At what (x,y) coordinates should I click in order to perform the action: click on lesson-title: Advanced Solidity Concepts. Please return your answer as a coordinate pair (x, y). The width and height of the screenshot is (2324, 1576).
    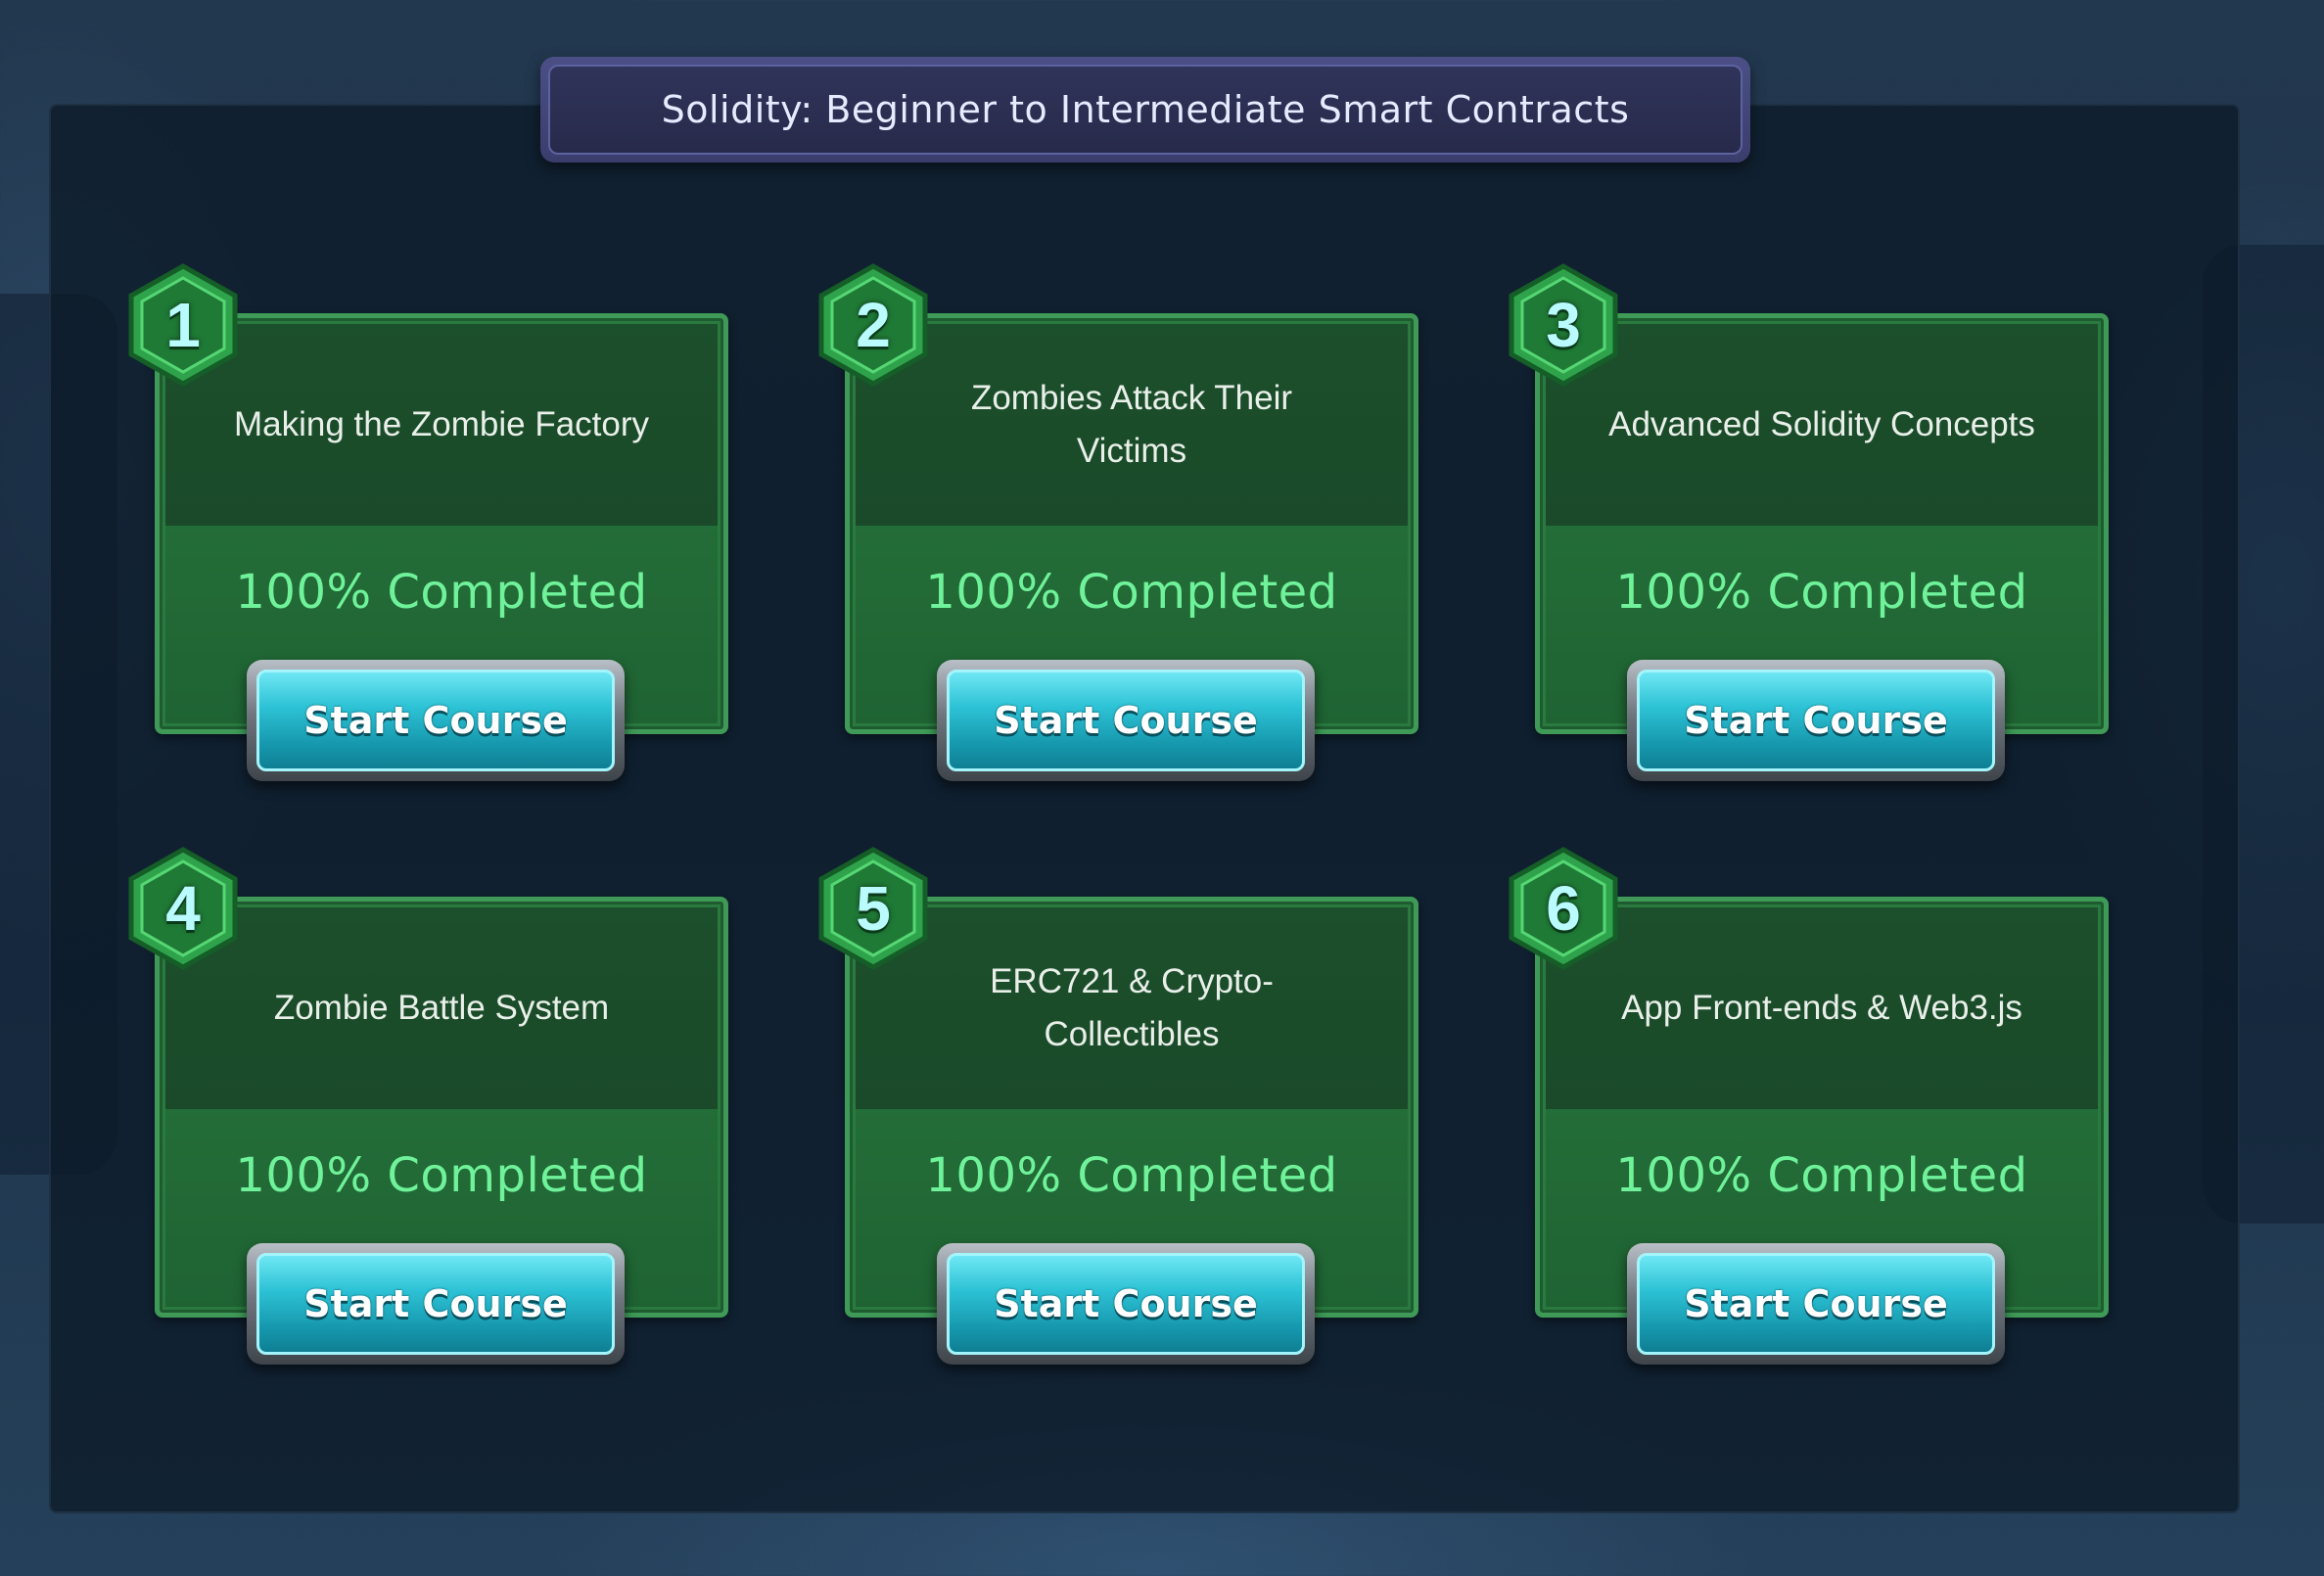
    Looking at the image, I should click on (1821, 424).